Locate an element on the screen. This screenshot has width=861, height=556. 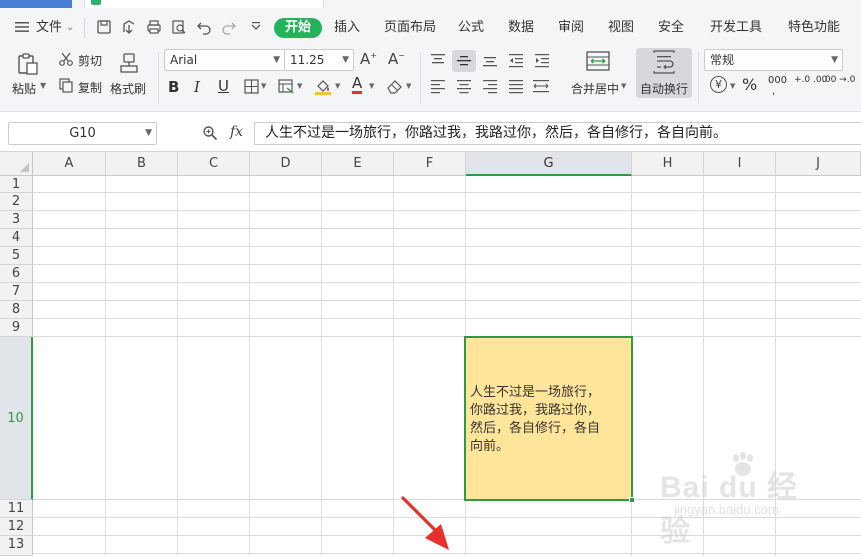
tab-developer: 开发工具 is located at coordinates (736, 28).